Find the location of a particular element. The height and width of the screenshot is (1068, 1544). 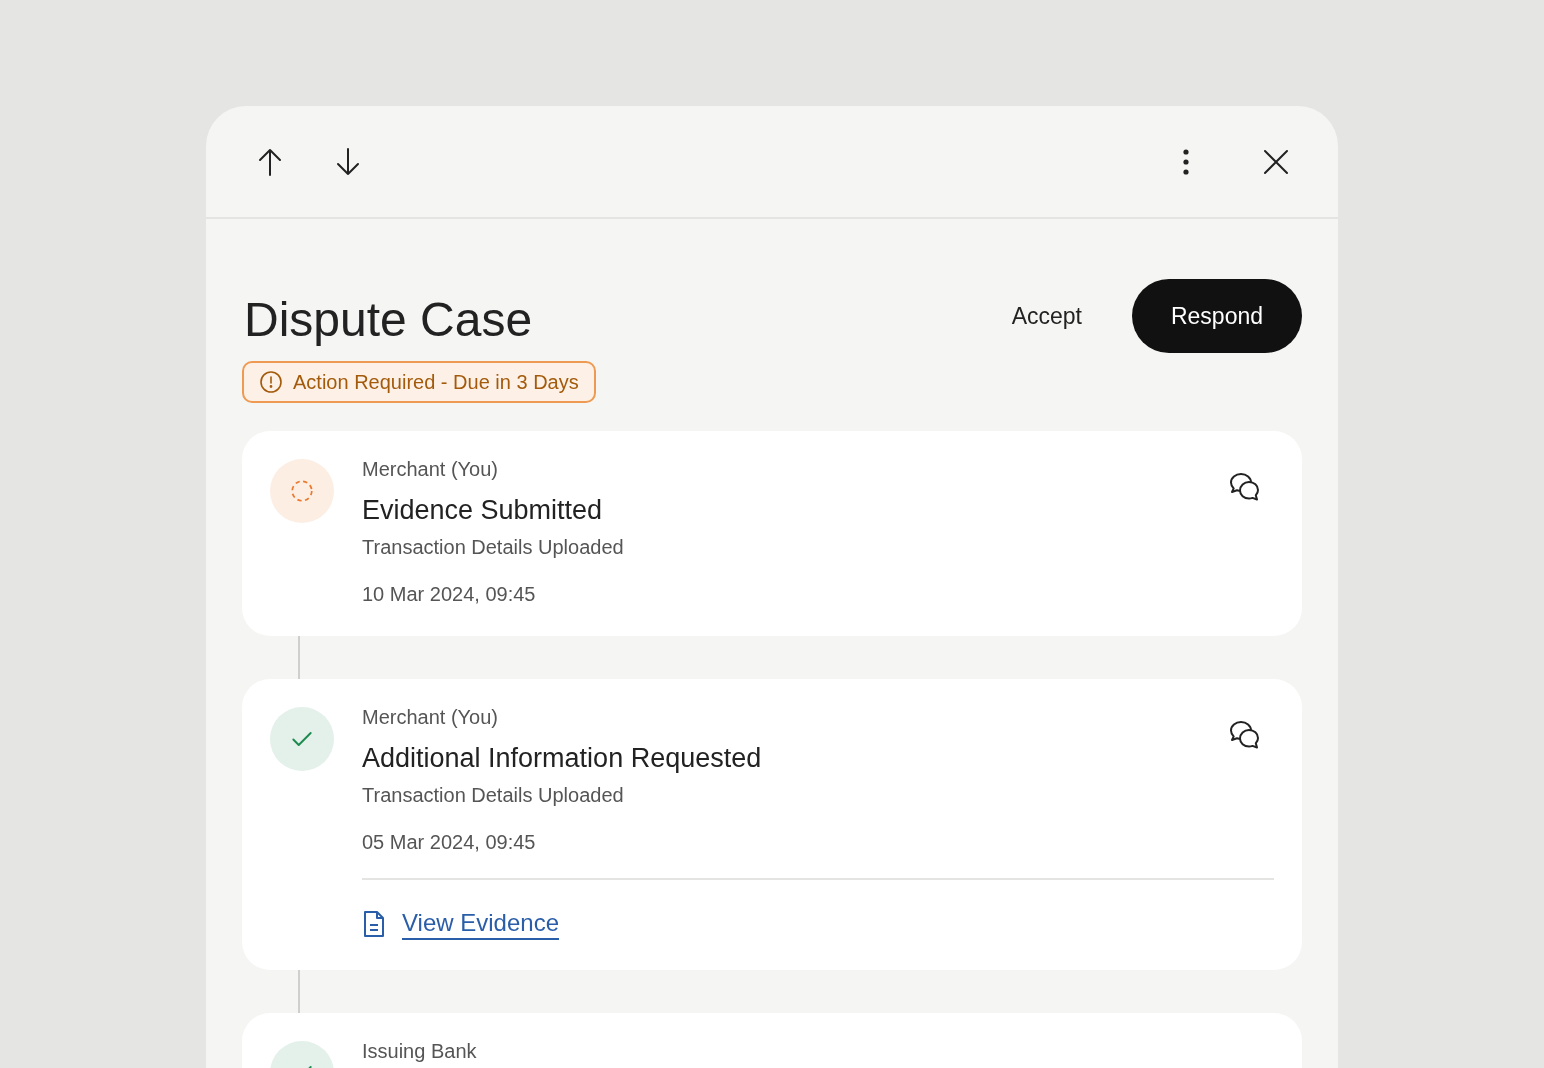

more-options-icon is located at coordinates (1186, 161).